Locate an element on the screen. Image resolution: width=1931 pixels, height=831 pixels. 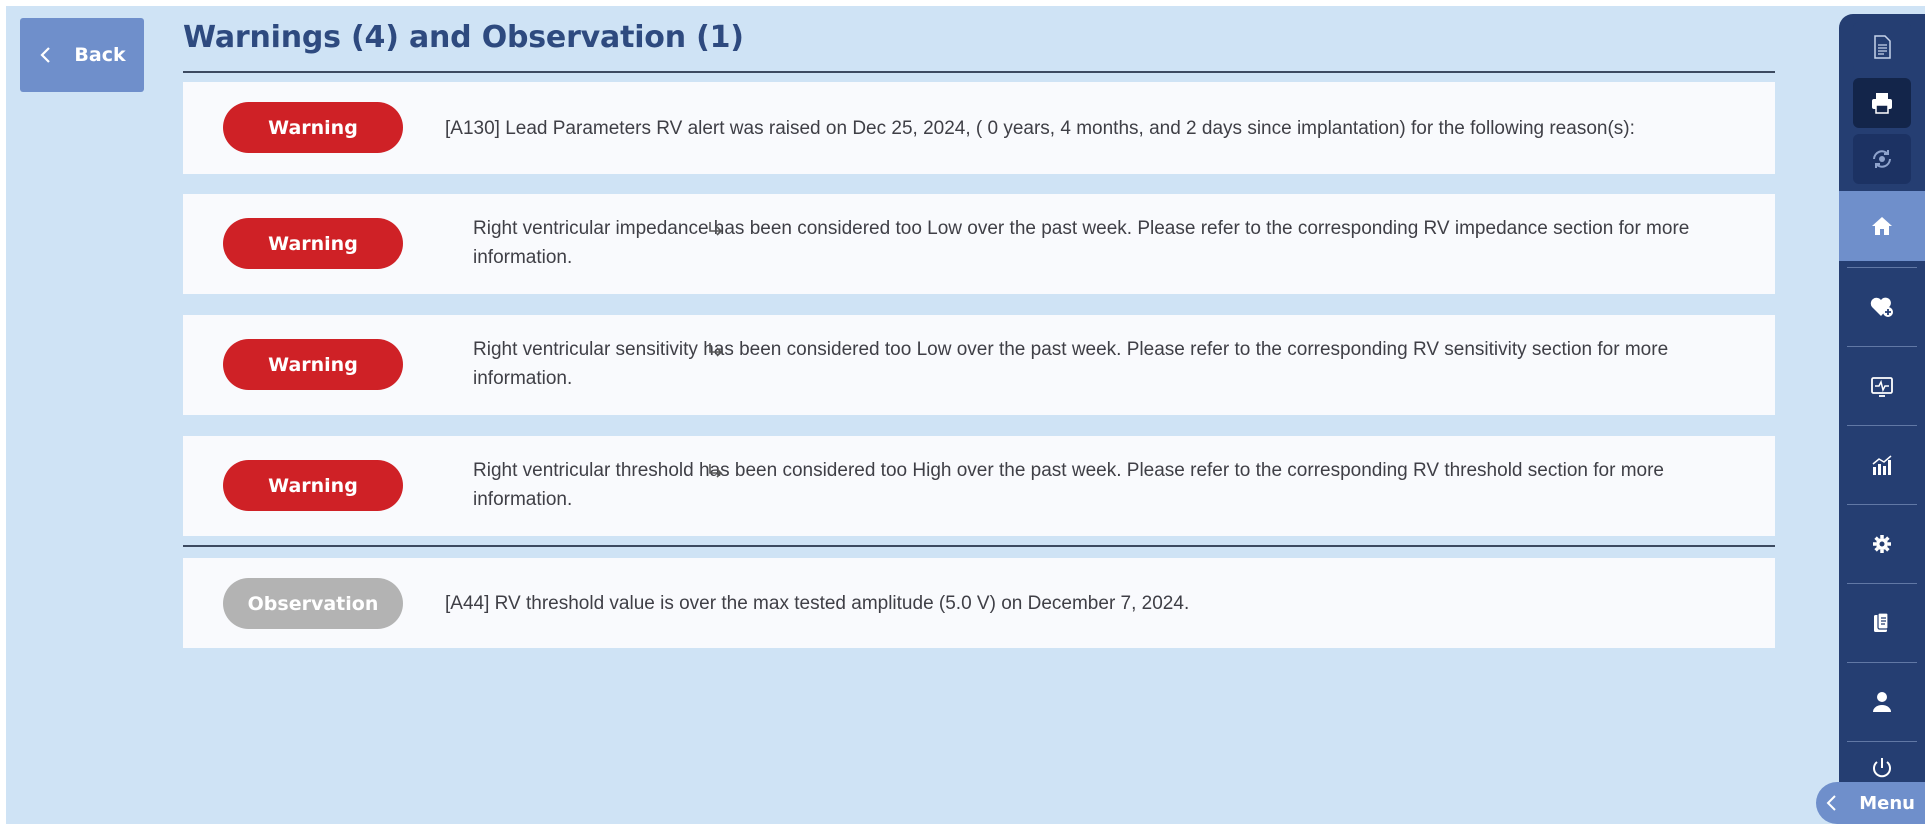
sidebar-item-home is located at coordinates (1882, 226).